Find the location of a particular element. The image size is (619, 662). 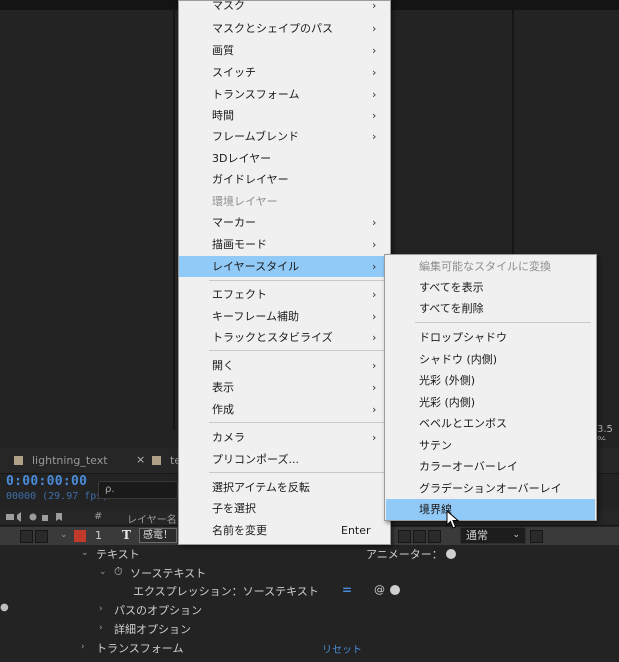

menu-item-camera: カメラ › is located at coordinates (284, 437).